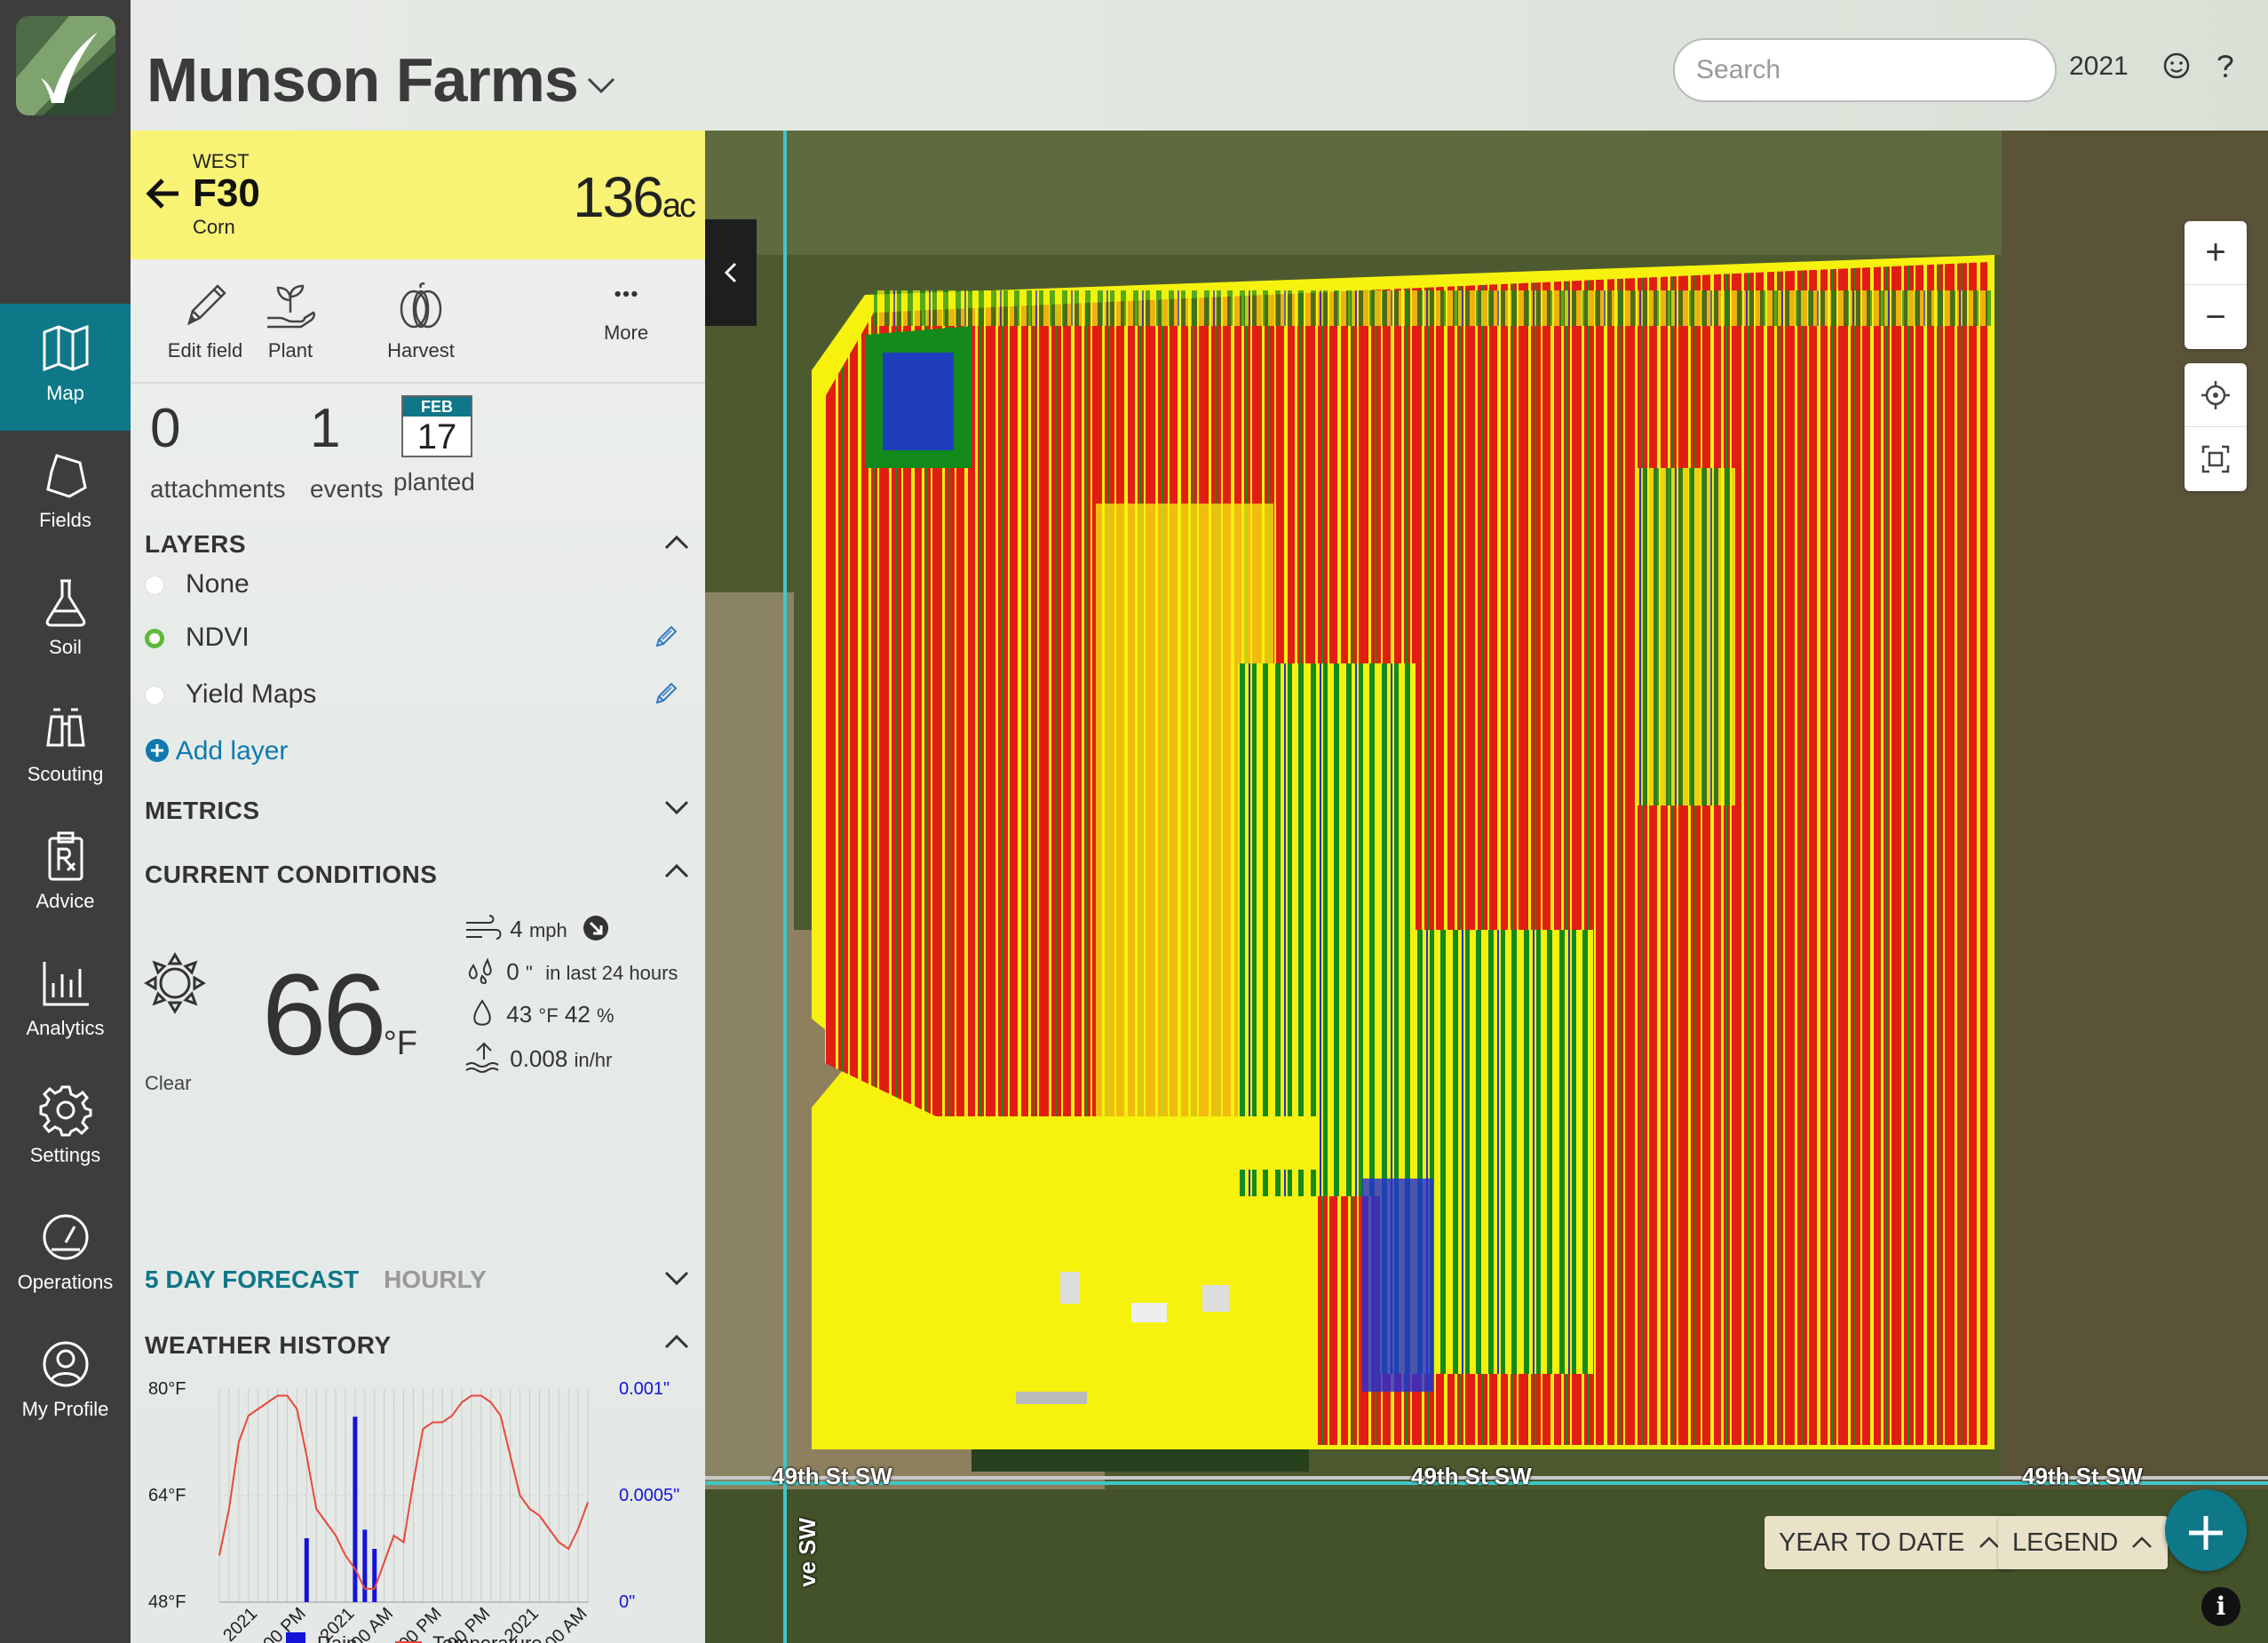 The width and height of the screenshot is (2268, 1643). I want to click on locate-controls, so click(2216, 427).